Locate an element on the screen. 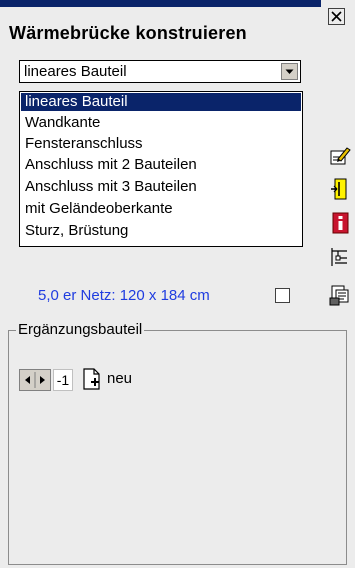 The height and width of the screenshot is (568, 355). panel-title: Wärmebrücke konstruieren is located at coordinates (128, 33).